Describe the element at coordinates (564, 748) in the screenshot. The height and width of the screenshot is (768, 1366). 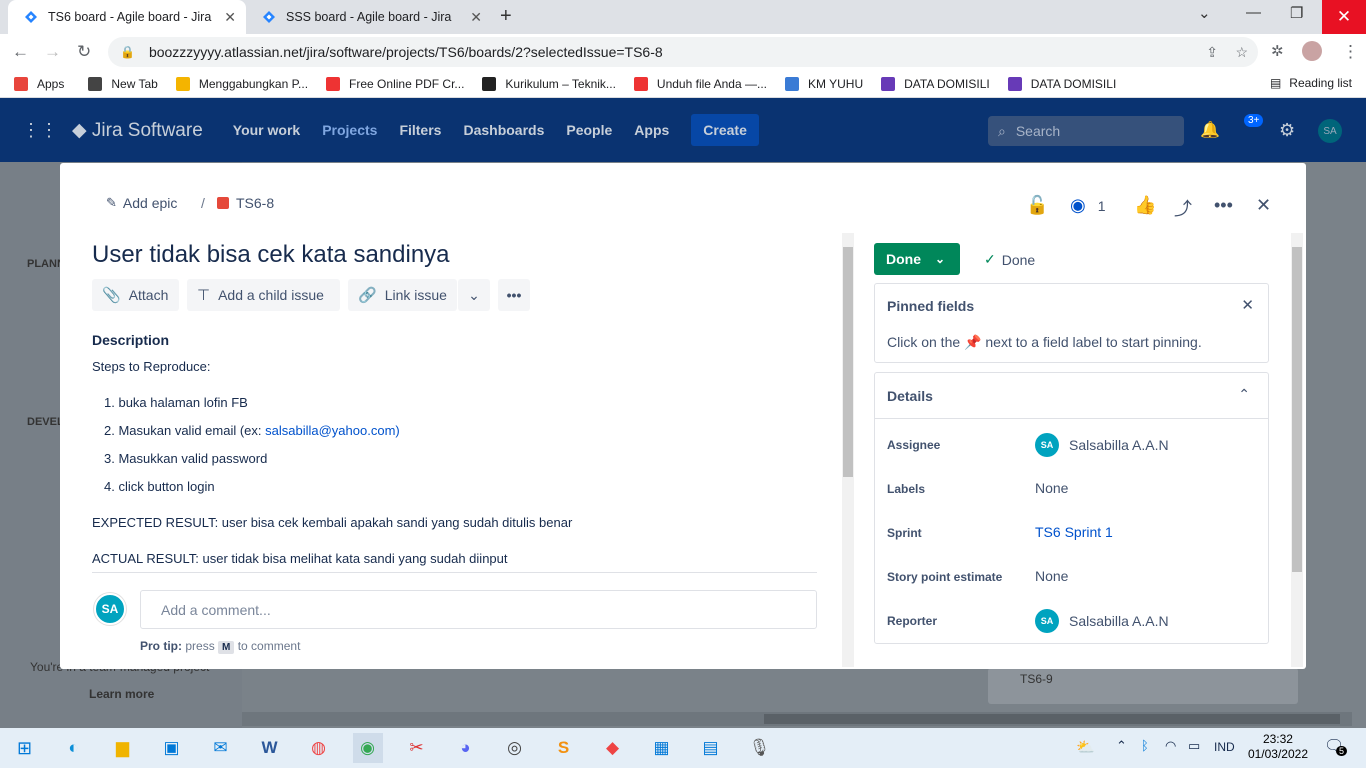
I see `sublime-icon: S` at that location.